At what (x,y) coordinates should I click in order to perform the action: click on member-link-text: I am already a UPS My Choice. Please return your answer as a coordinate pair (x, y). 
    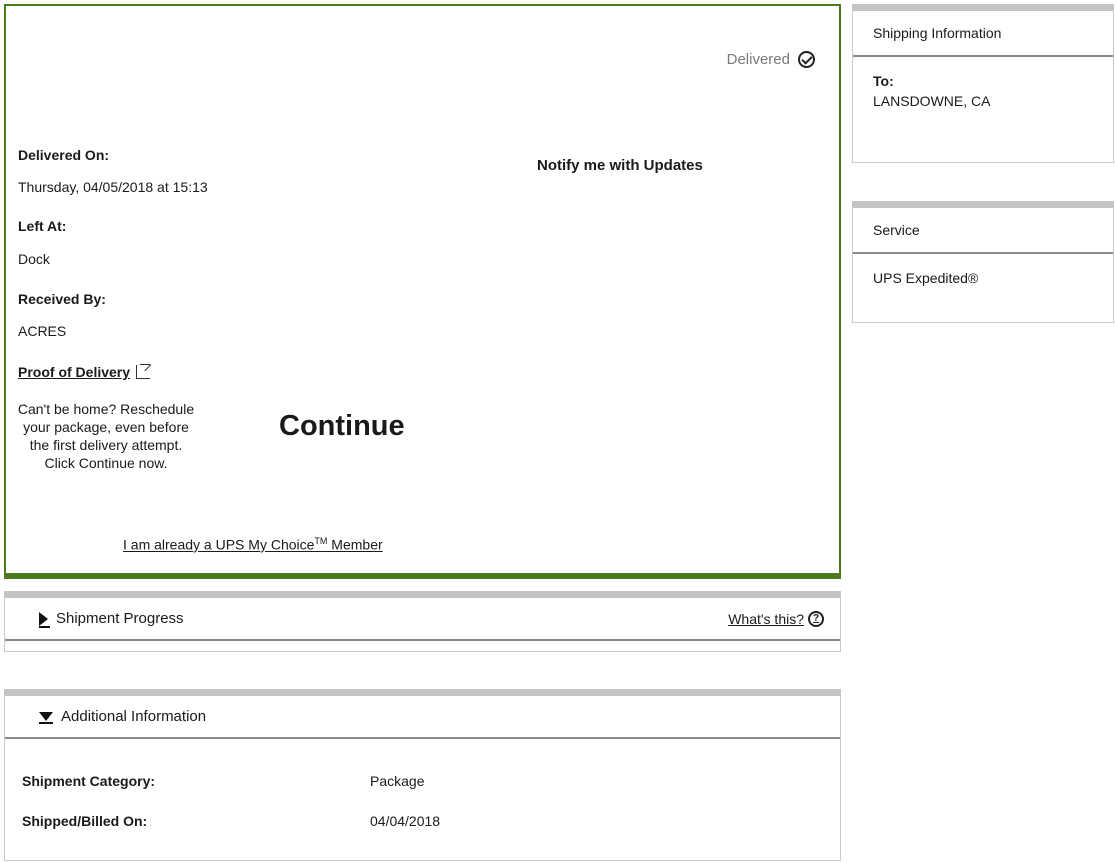
    Looking at the image, I should click on (219, 544).